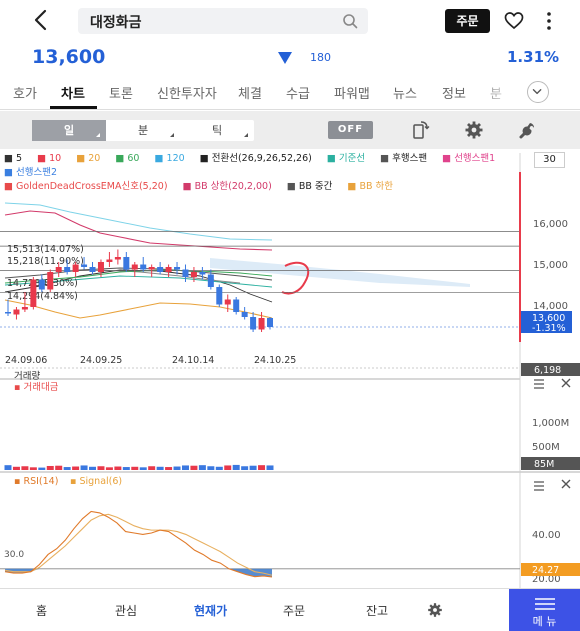  I want to click on tab-info: 정보, so click(454, 92).